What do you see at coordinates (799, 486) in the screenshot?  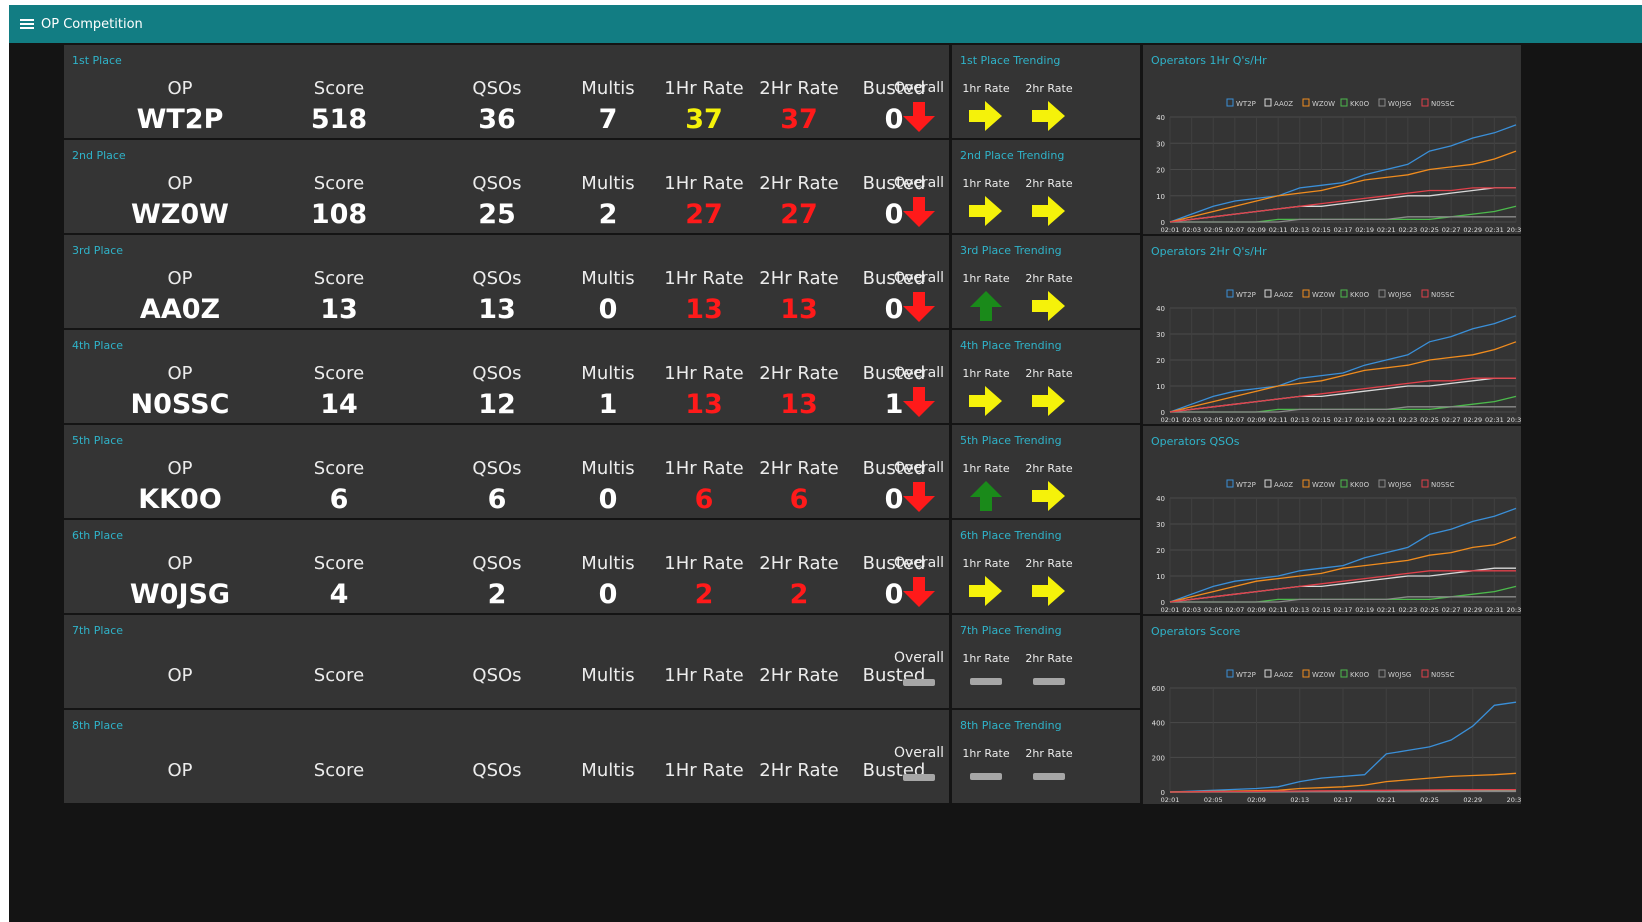 I see `rate2-column: 2Hr Rate 6` at bounding box center [799, 486].